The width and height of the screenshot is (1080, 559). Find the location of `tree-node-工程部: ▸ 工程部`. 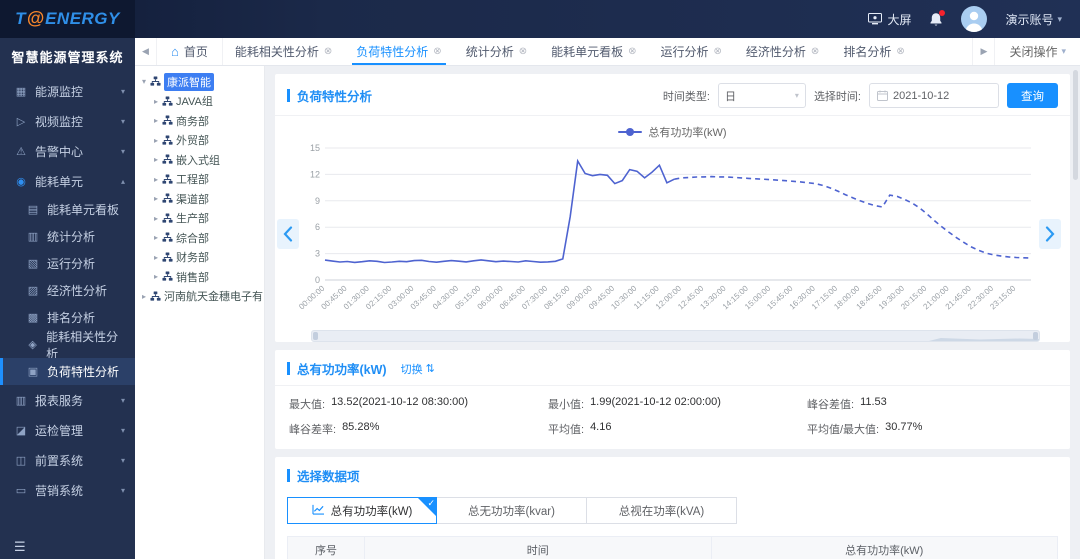

tree-node-工程部: ▸ 工程部 is located at coordinates (201, 180).